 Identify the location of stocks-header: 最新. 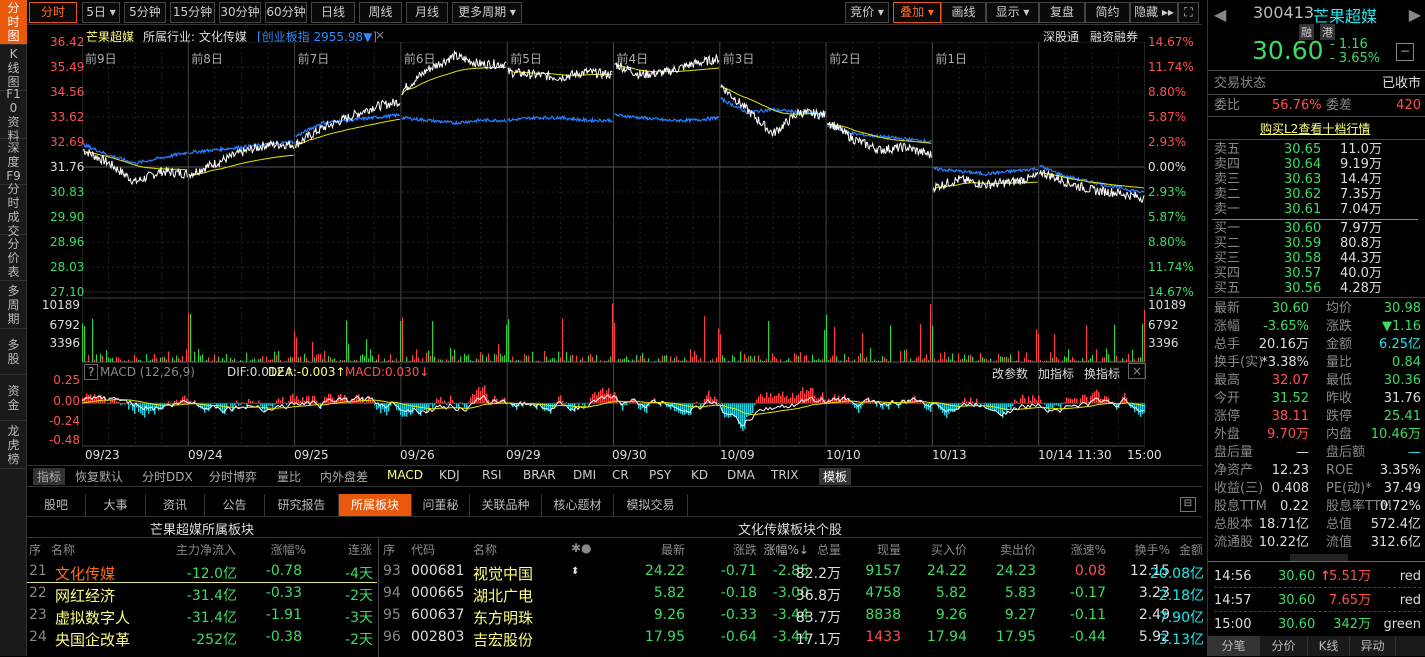
(673, 549).